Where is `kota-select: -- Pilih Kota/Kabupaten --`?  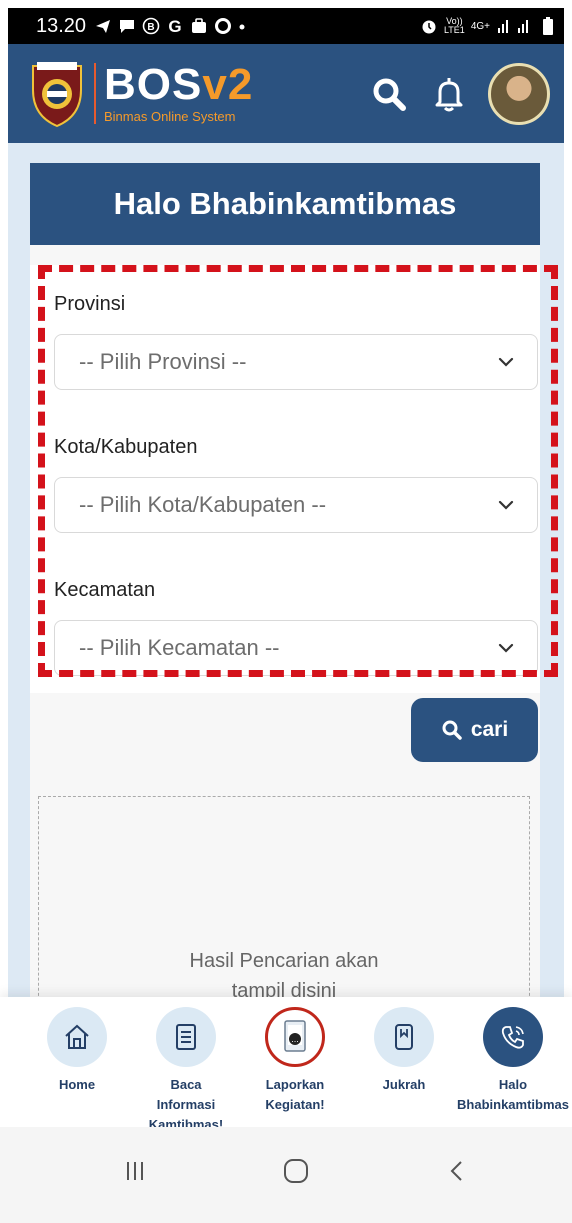 kota-select: -- Pilih Kota/Kabupaten -- is located at coordinates (296, 505).